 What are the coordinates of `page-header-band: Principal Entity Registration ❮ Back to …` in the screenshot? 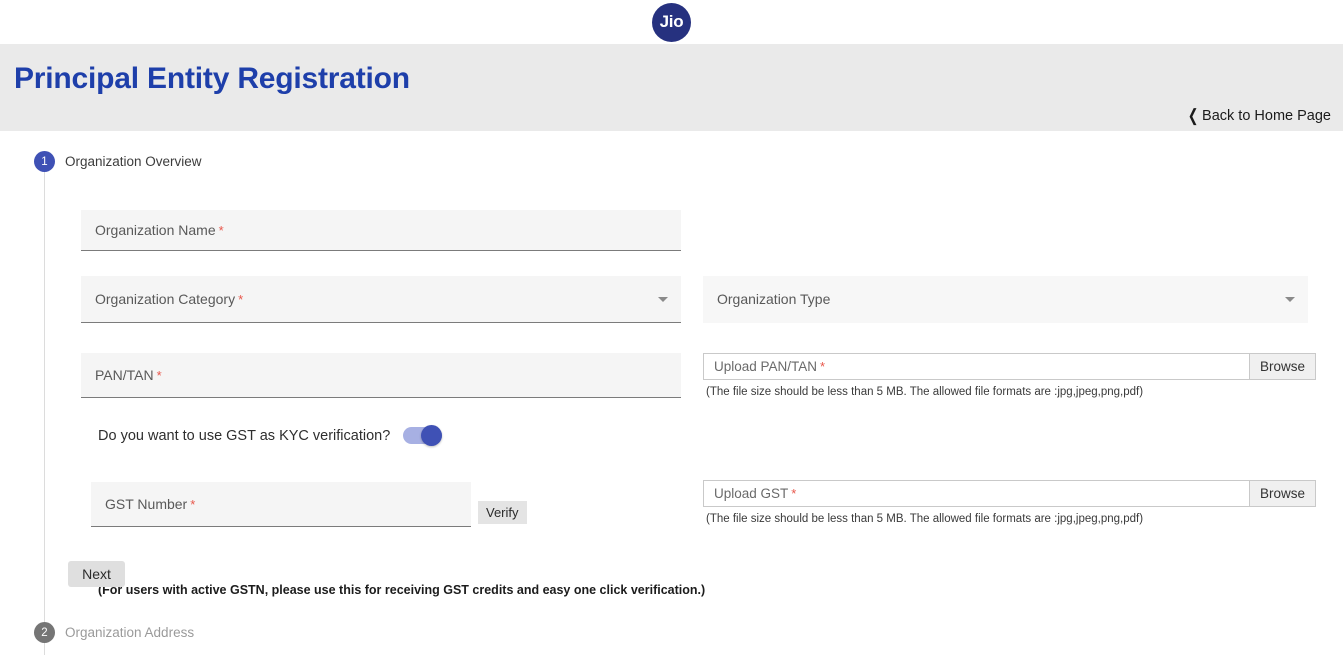 It's located at (671, 87).